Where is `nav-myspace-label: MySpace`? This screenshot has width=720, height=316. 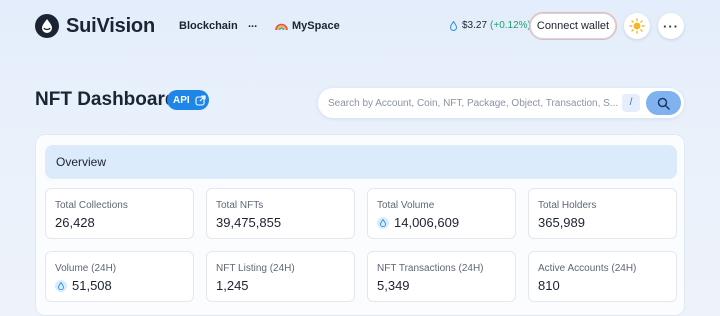
nav-myspace-label: MySpace is located at coordinates (316, 26).